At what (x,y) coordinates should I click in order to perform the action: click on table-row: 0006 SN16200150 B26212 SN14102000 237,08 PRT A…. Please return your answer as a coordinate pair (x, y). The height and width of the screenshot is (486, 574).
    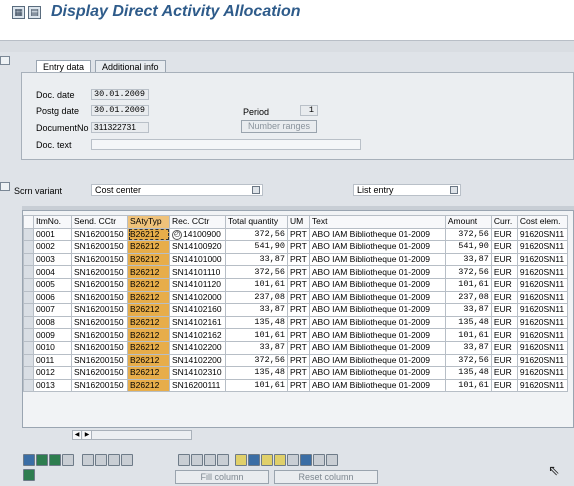
    Looking at the image, I should click on (295, 297).